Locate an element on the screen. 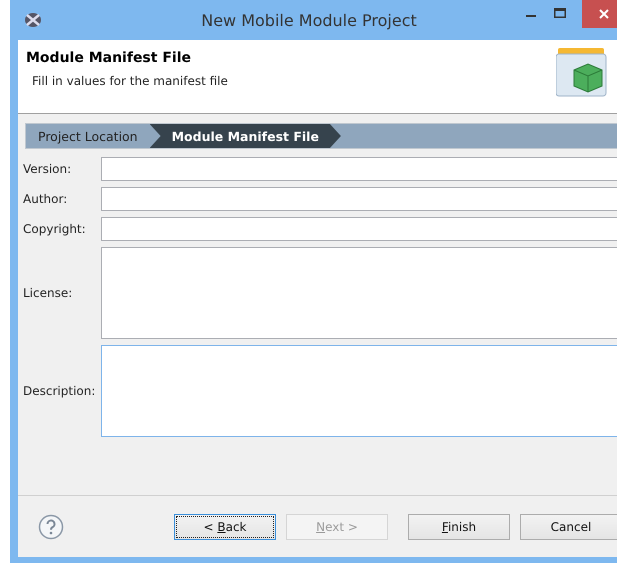 Image resolution: width=617 pixels, height=567 pixels. app-icon is located at coordinates (33, 20).